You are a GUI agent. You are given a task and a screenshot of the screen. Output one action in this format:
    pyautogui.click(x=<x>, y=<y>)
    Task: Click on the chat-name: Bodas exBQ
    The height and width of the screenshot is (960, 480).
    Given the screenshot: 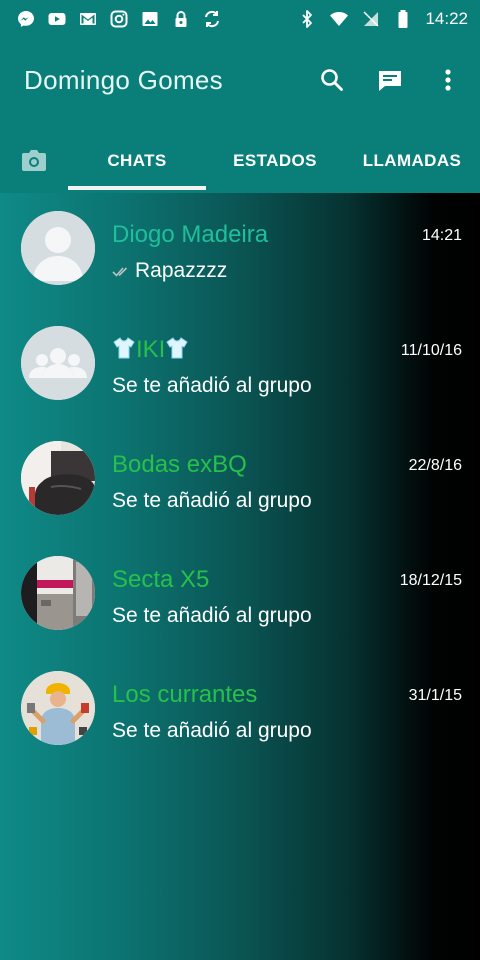 What is the action you would take?
    pyautogui.click(x=179, y=464)
    